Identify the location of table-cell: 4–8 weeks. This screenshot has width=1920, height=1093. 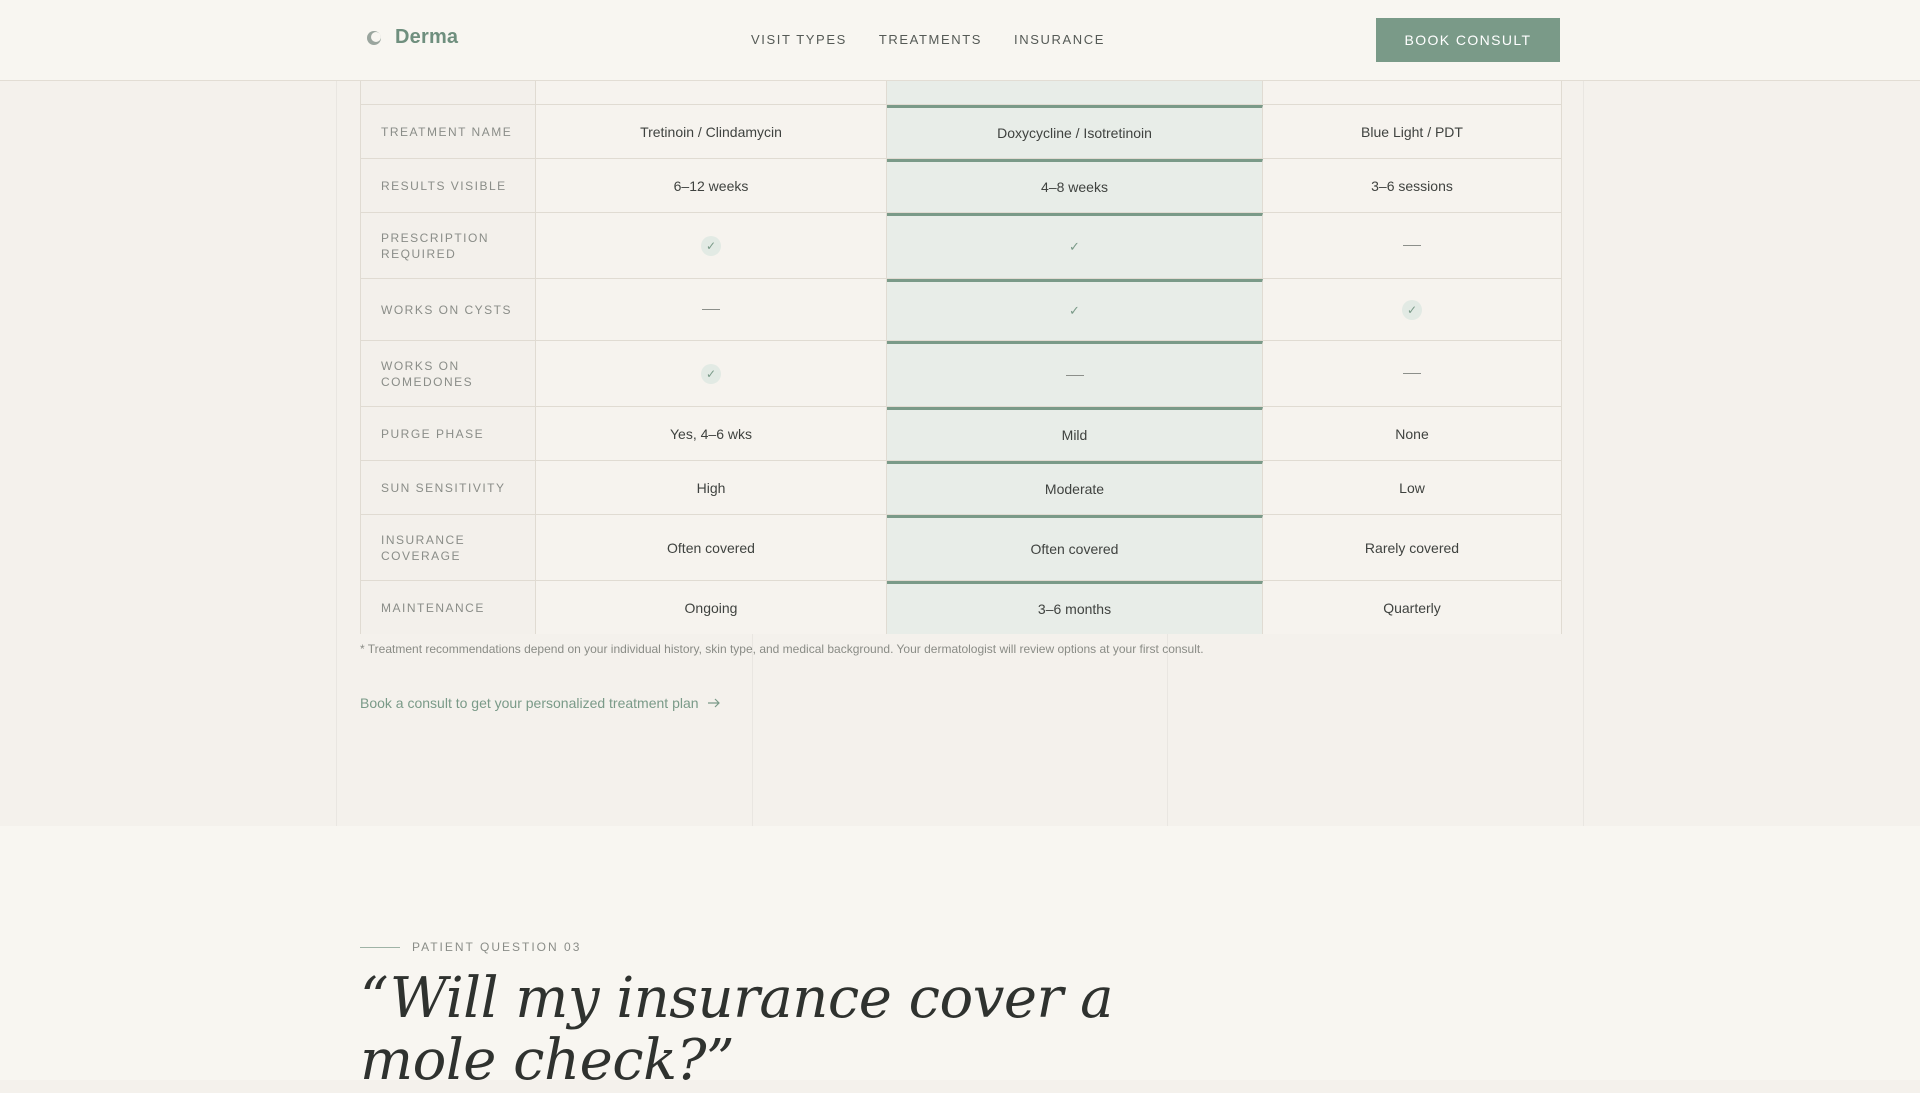
(1075, 185).